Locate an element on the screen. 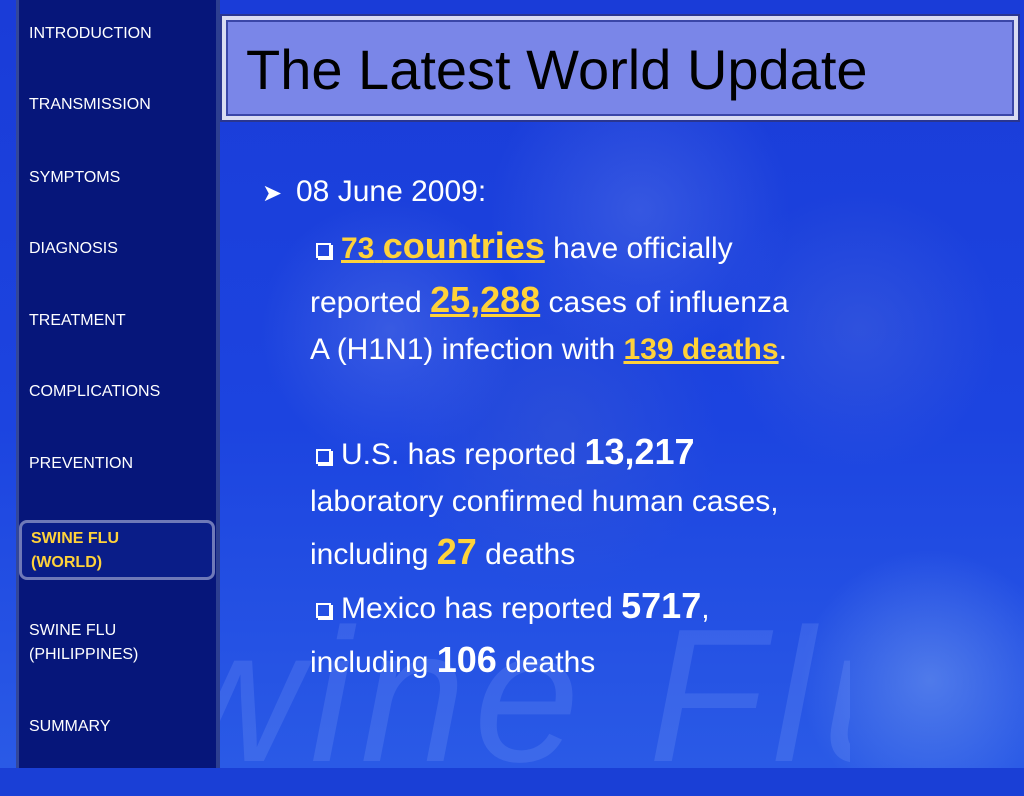  bullet1-line2: reported 25,288 cases of influenza is located at coordinates (549, 301).